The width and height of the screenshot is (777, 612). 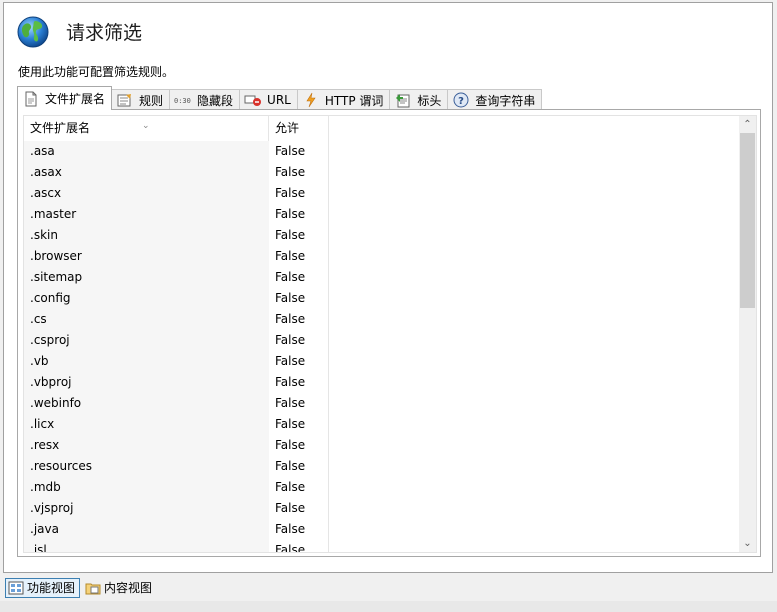 What do you see at coordinates (253, 100) in the screenshot?
I see `url-deny-icon` at bounding box center [253, 100].